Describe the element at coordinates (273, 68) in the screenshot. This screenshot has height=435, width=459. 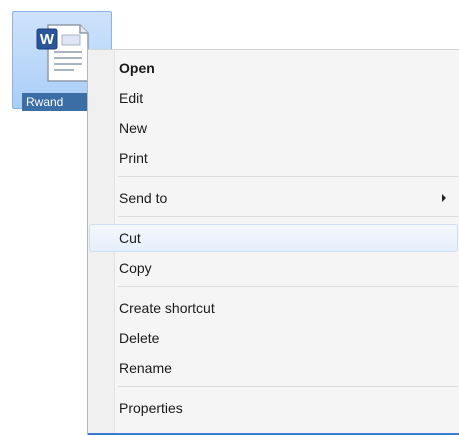
I see `menu-item-open: Open` at that location.